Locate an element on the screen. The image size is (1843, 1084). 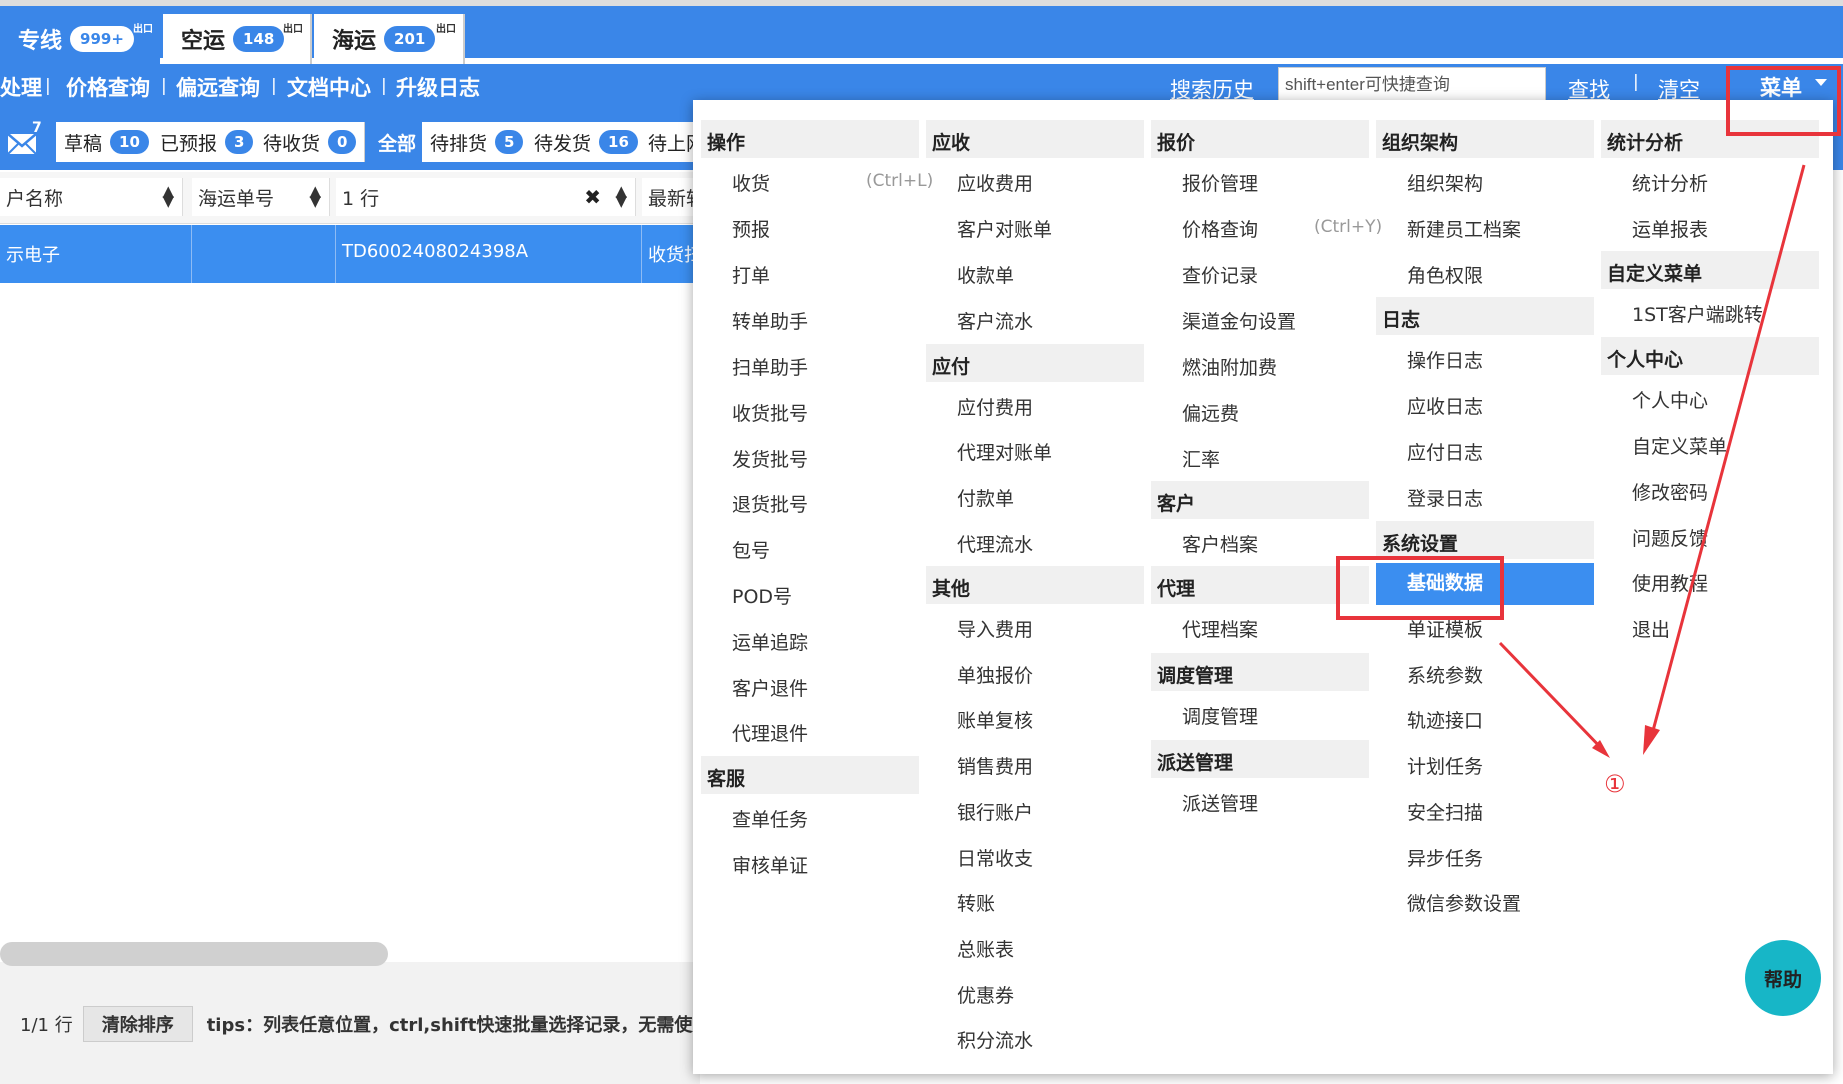
column-header-latest: 最新轨 is located at coordinates (671, 197).